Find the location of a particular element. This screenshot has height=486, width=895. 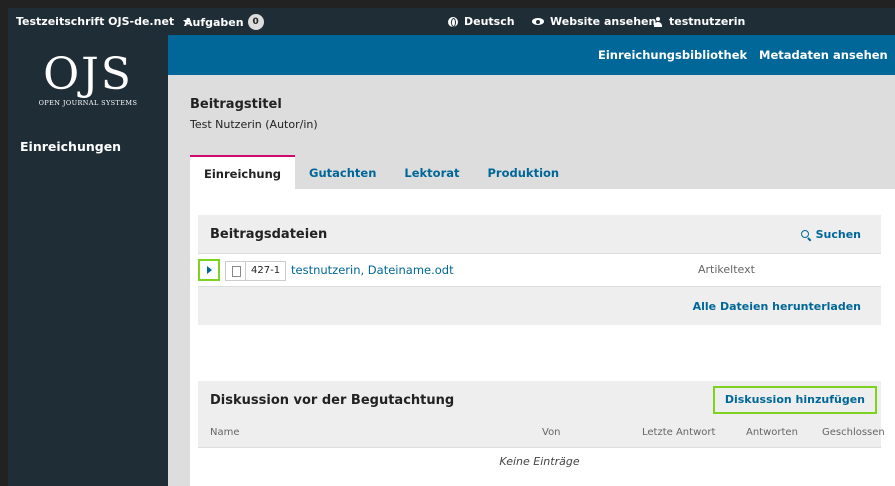

file-type: Artikeltext is located at coordinates (726, 269).